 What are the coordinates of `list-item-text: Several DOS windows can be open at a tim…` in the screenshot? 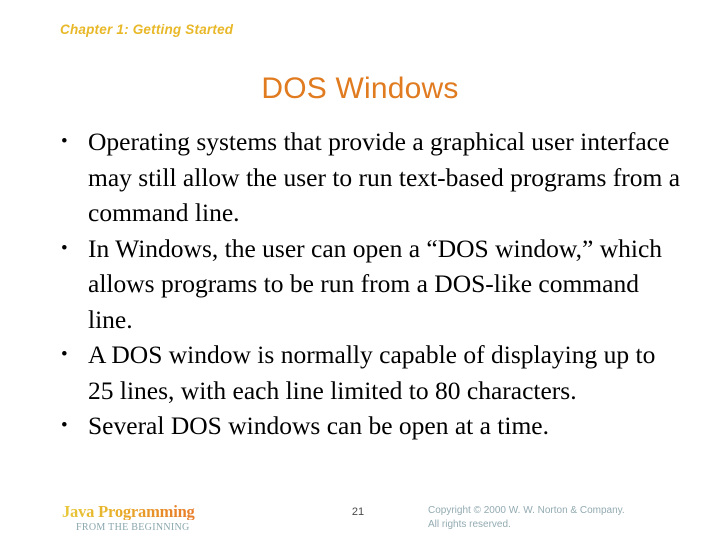 It's located at (319, 425).